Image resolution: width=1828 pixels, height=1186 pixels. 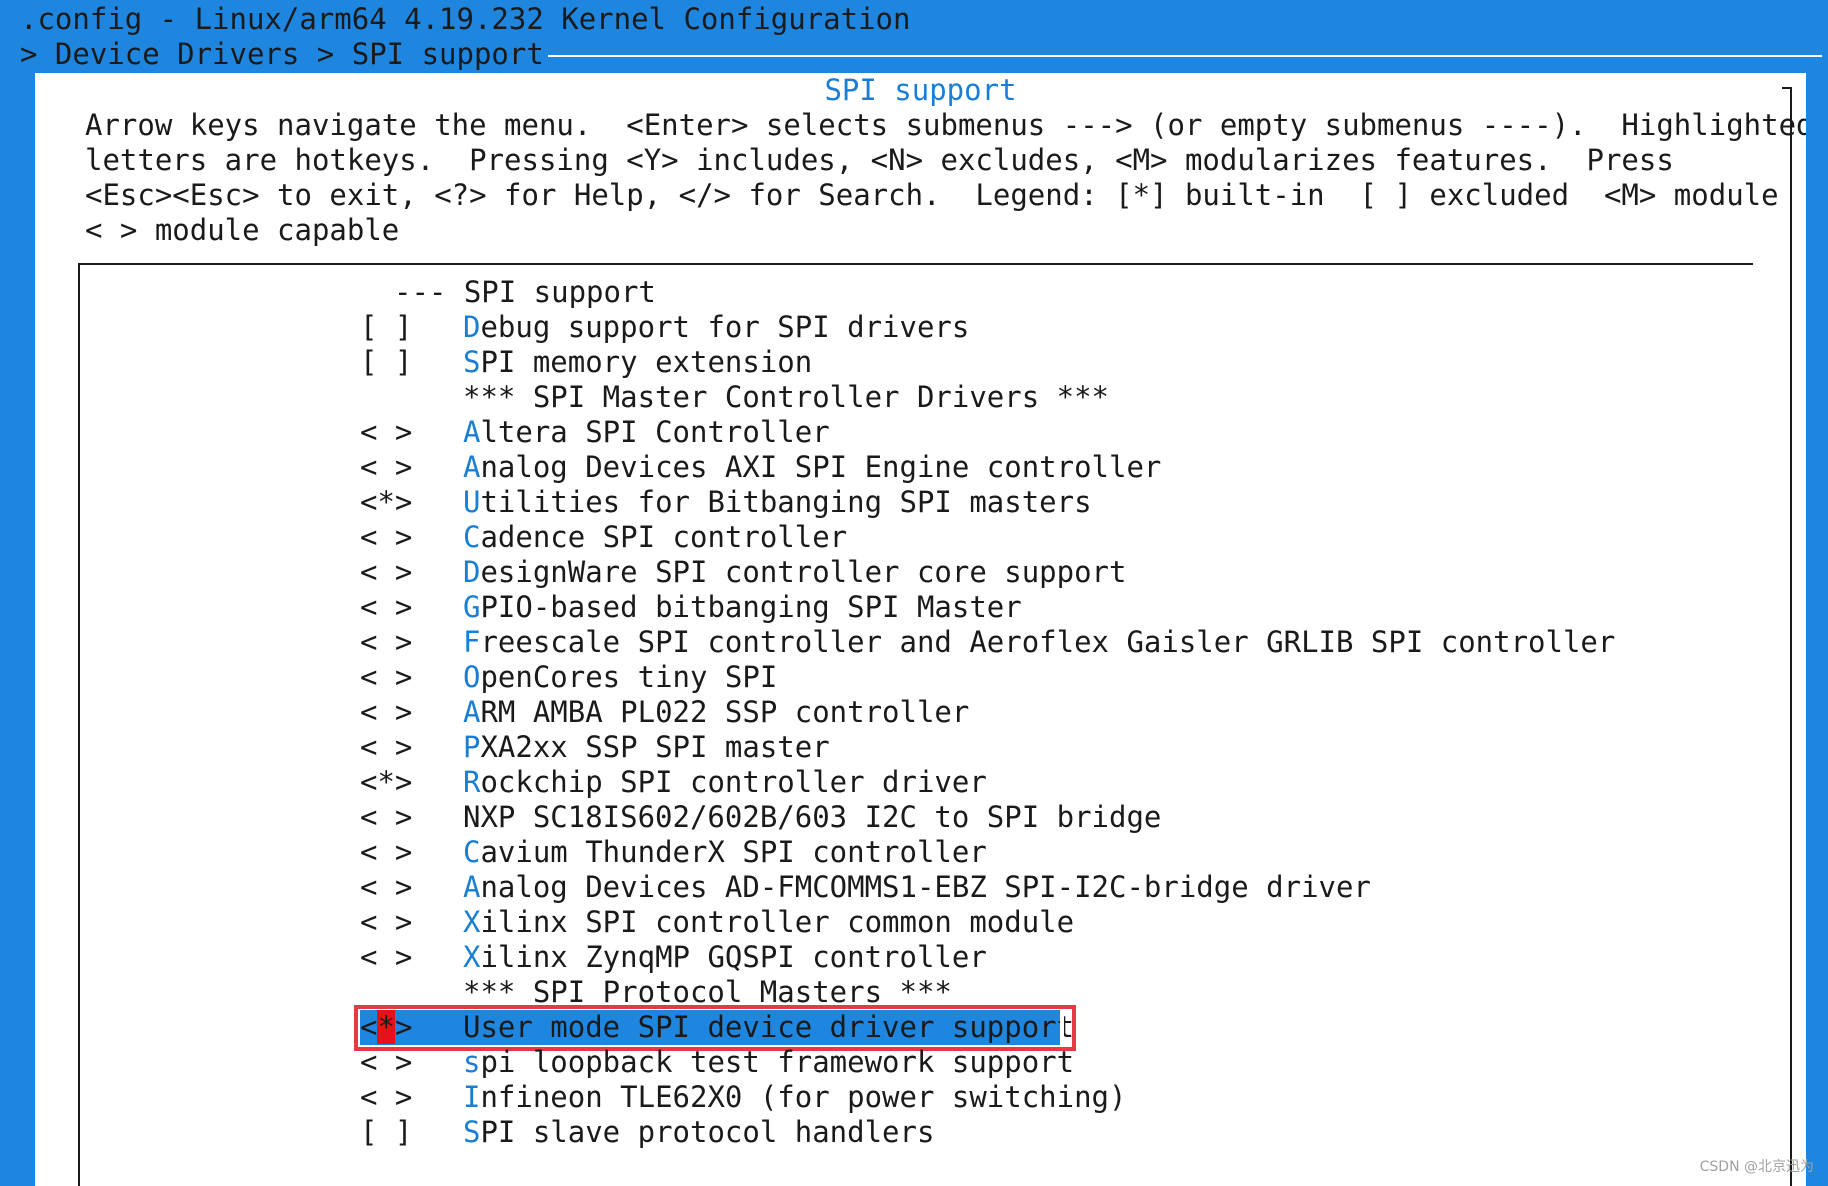 I want to click on text-cursor, so click(x=1062, y=1027).